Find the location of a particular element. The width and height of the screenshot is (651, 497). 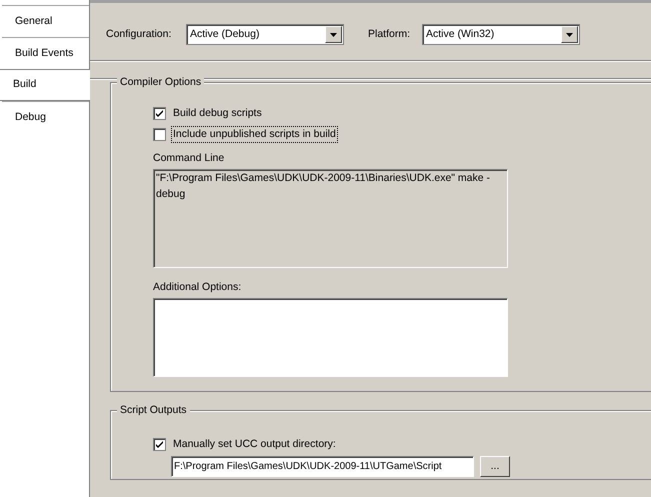

dropdown: Active (Debug) is located at coordinates (265, 34).